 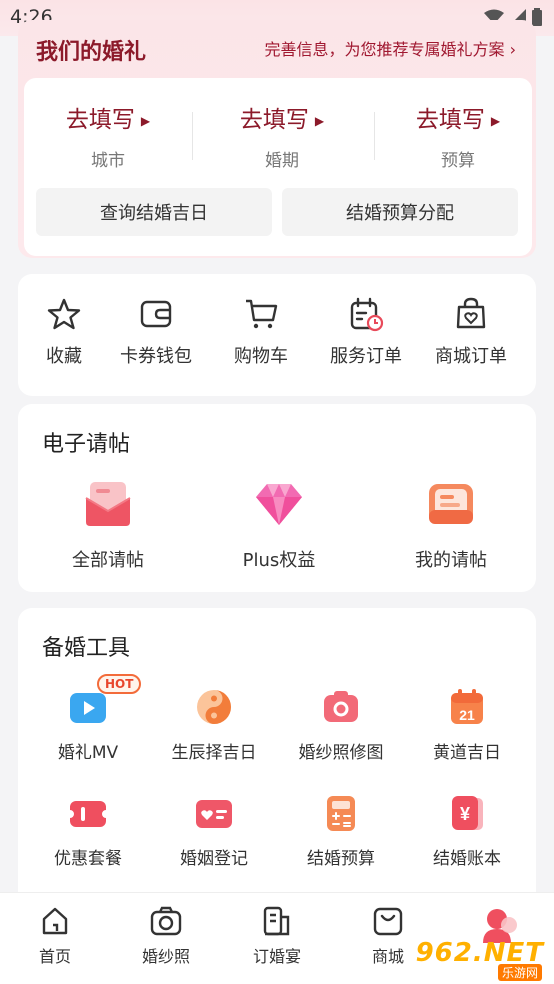 I want to click on cart-button: 购物车, so click(x=261, y=332).